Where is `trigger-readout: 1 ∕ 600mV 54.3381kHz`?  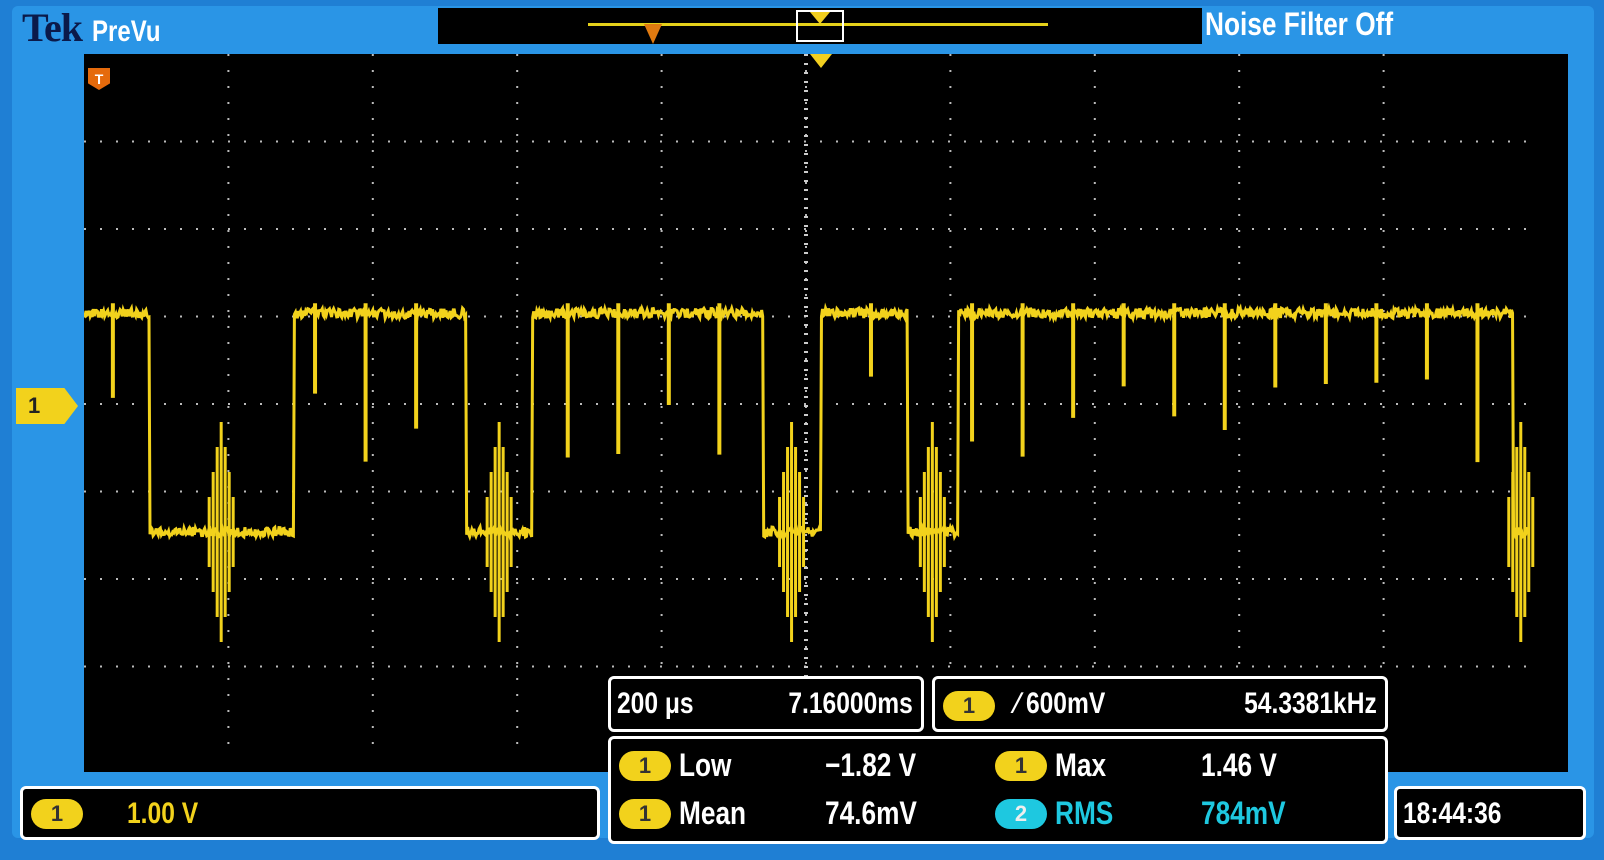 trigger-readout: 1 ∕ 600mV 54.3381kHz is located at coordinates (1160, 704).